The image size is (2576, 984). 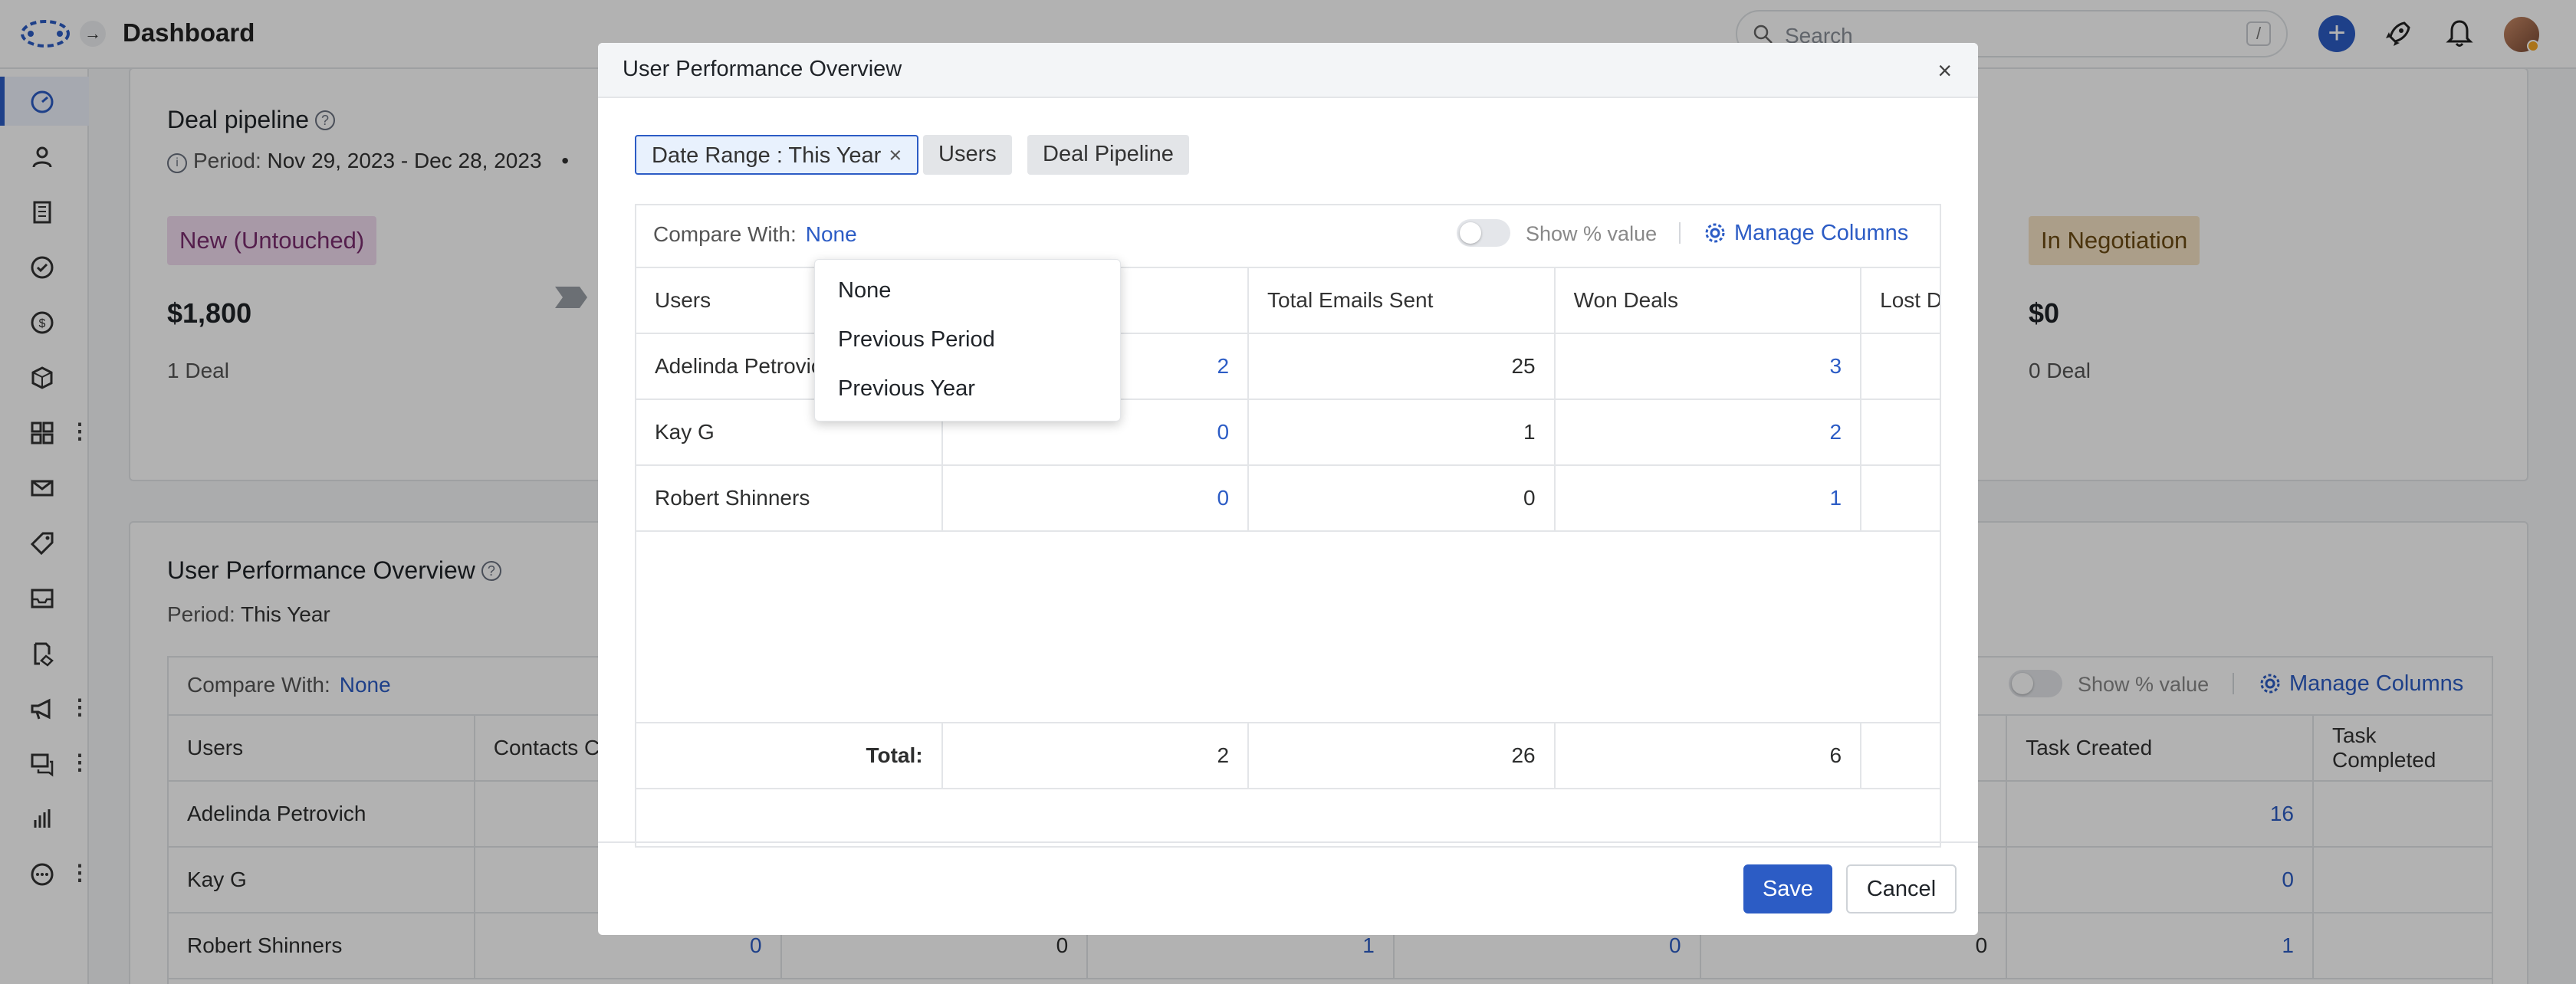 What do you see at coordinates (1483, 233) in the screenshot?
I see `show-percent-toggle` at bounding box center [1483, 233].